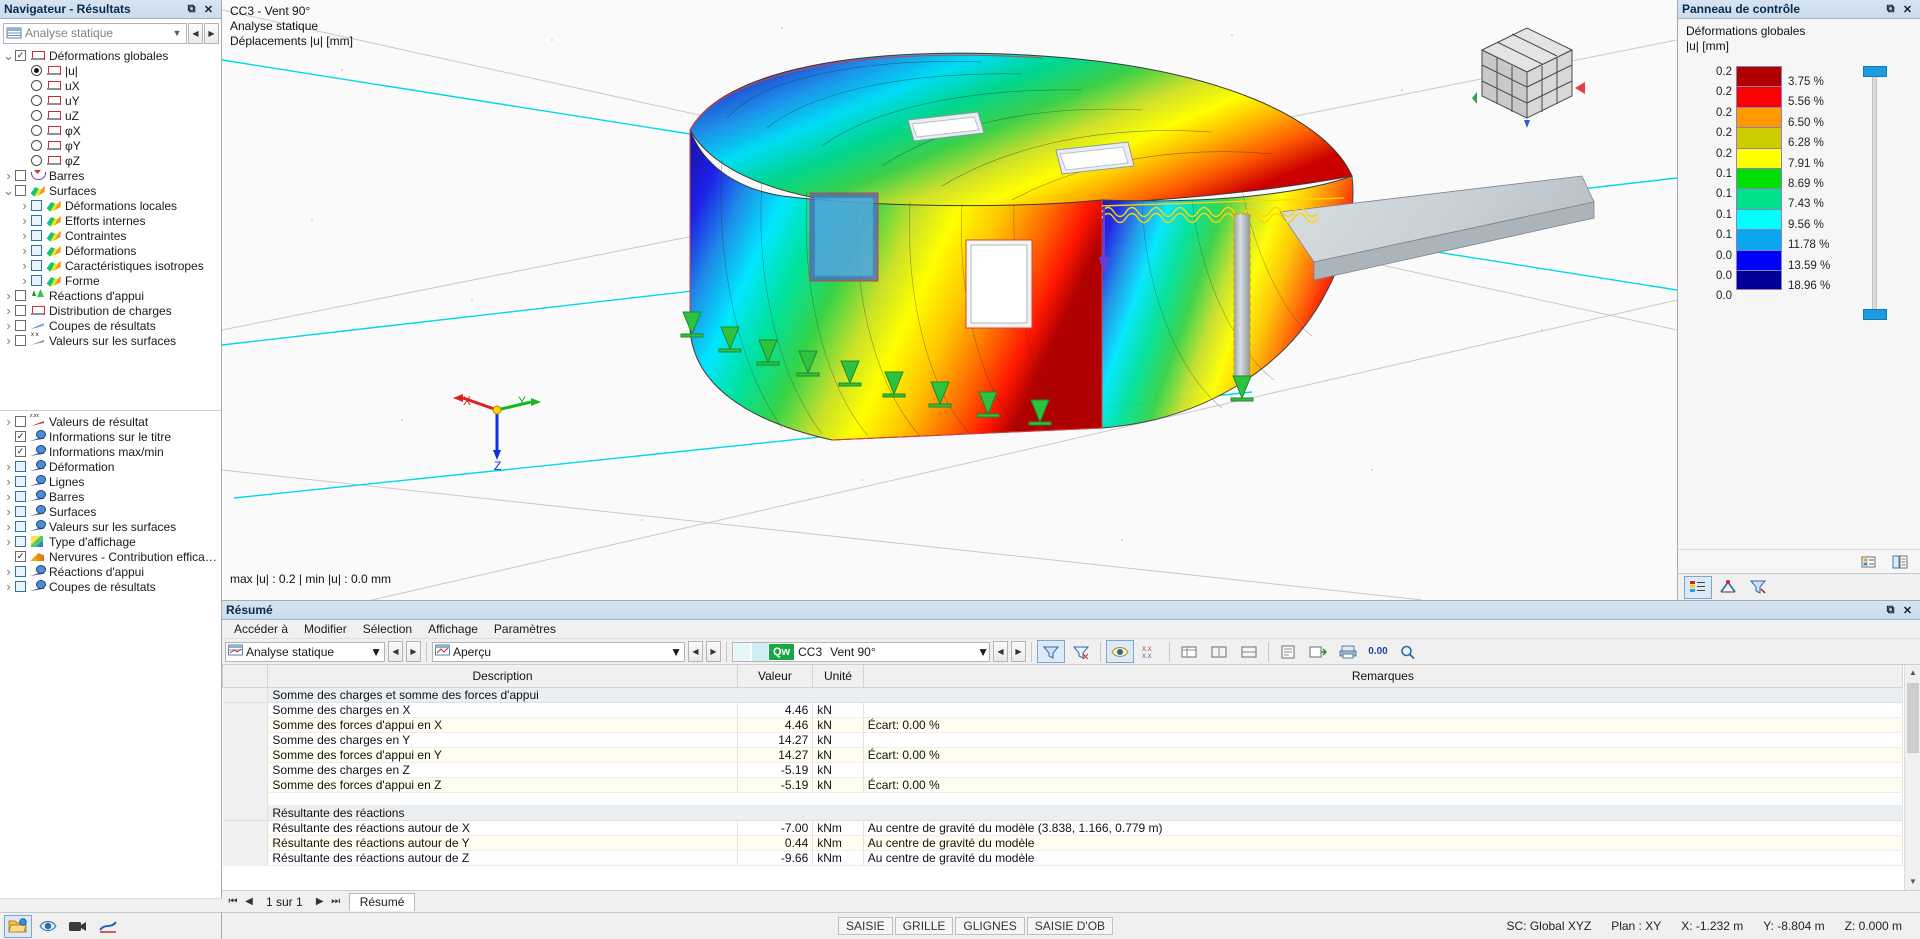 The image size is (1920, 939). Describe the element at coordinates (20, 325) in the screenshot. I see `checkbox-coupes-de-r-sultats` at that location.